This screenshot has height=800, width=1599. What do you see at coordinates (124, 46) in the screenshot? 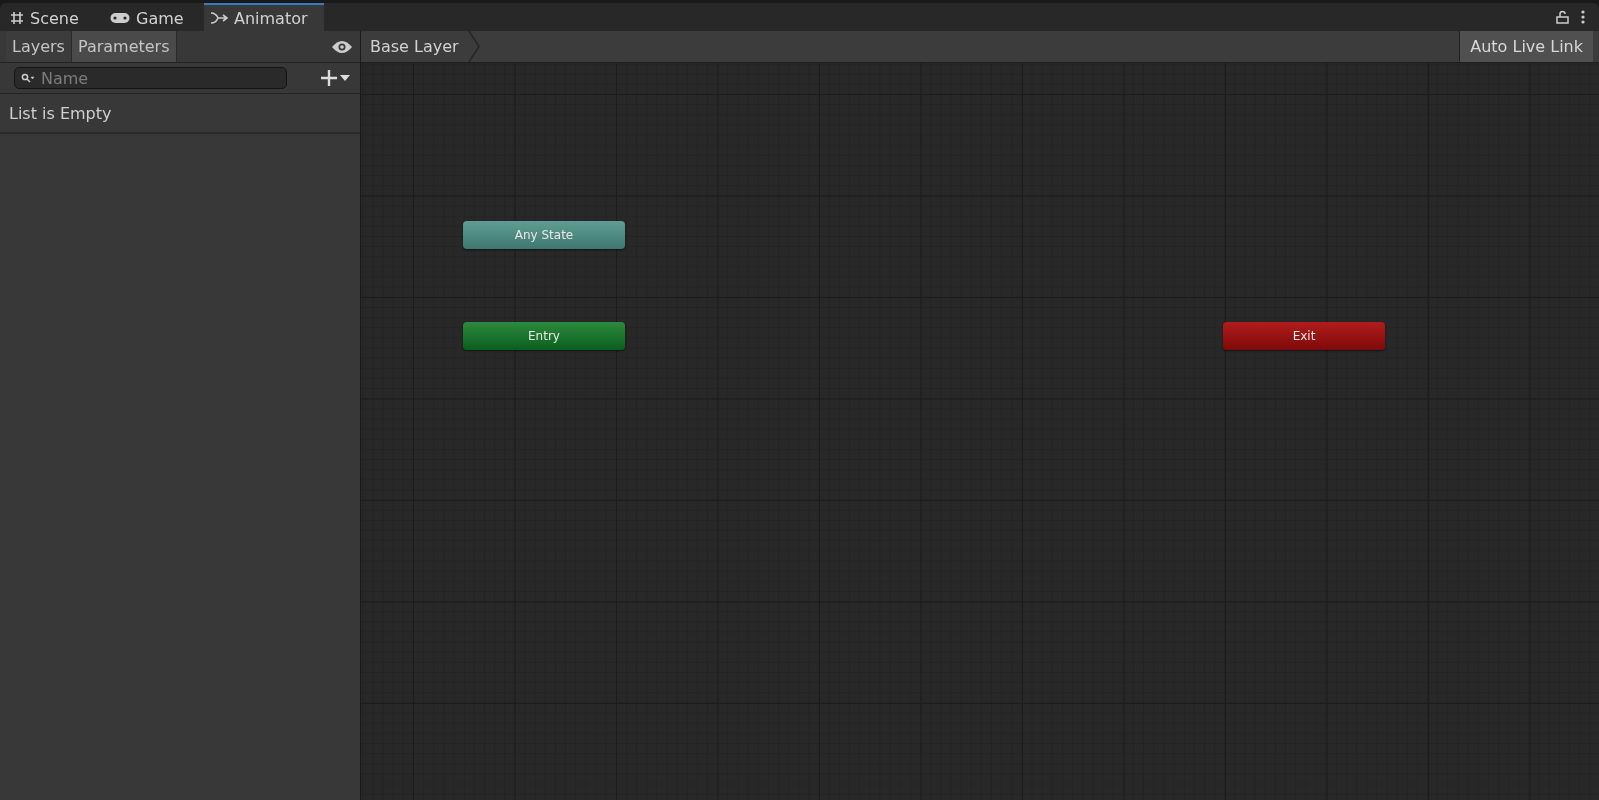
I see `sidebar-tab: Parameters` at bounding box center [124, 46].